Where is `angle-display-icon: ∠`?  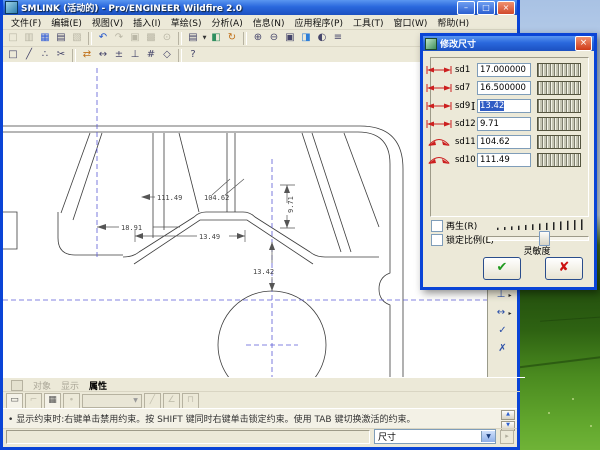
angle-display-icon: ∠ is located at coordinates (171, 400).